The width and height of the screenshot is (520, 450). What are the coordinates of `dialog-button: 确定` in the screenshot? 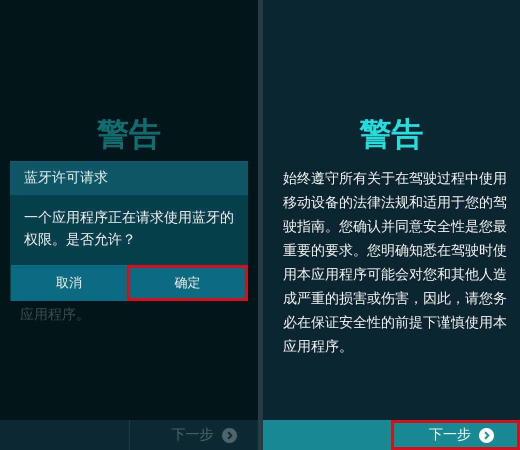 It's located at (187, 283).